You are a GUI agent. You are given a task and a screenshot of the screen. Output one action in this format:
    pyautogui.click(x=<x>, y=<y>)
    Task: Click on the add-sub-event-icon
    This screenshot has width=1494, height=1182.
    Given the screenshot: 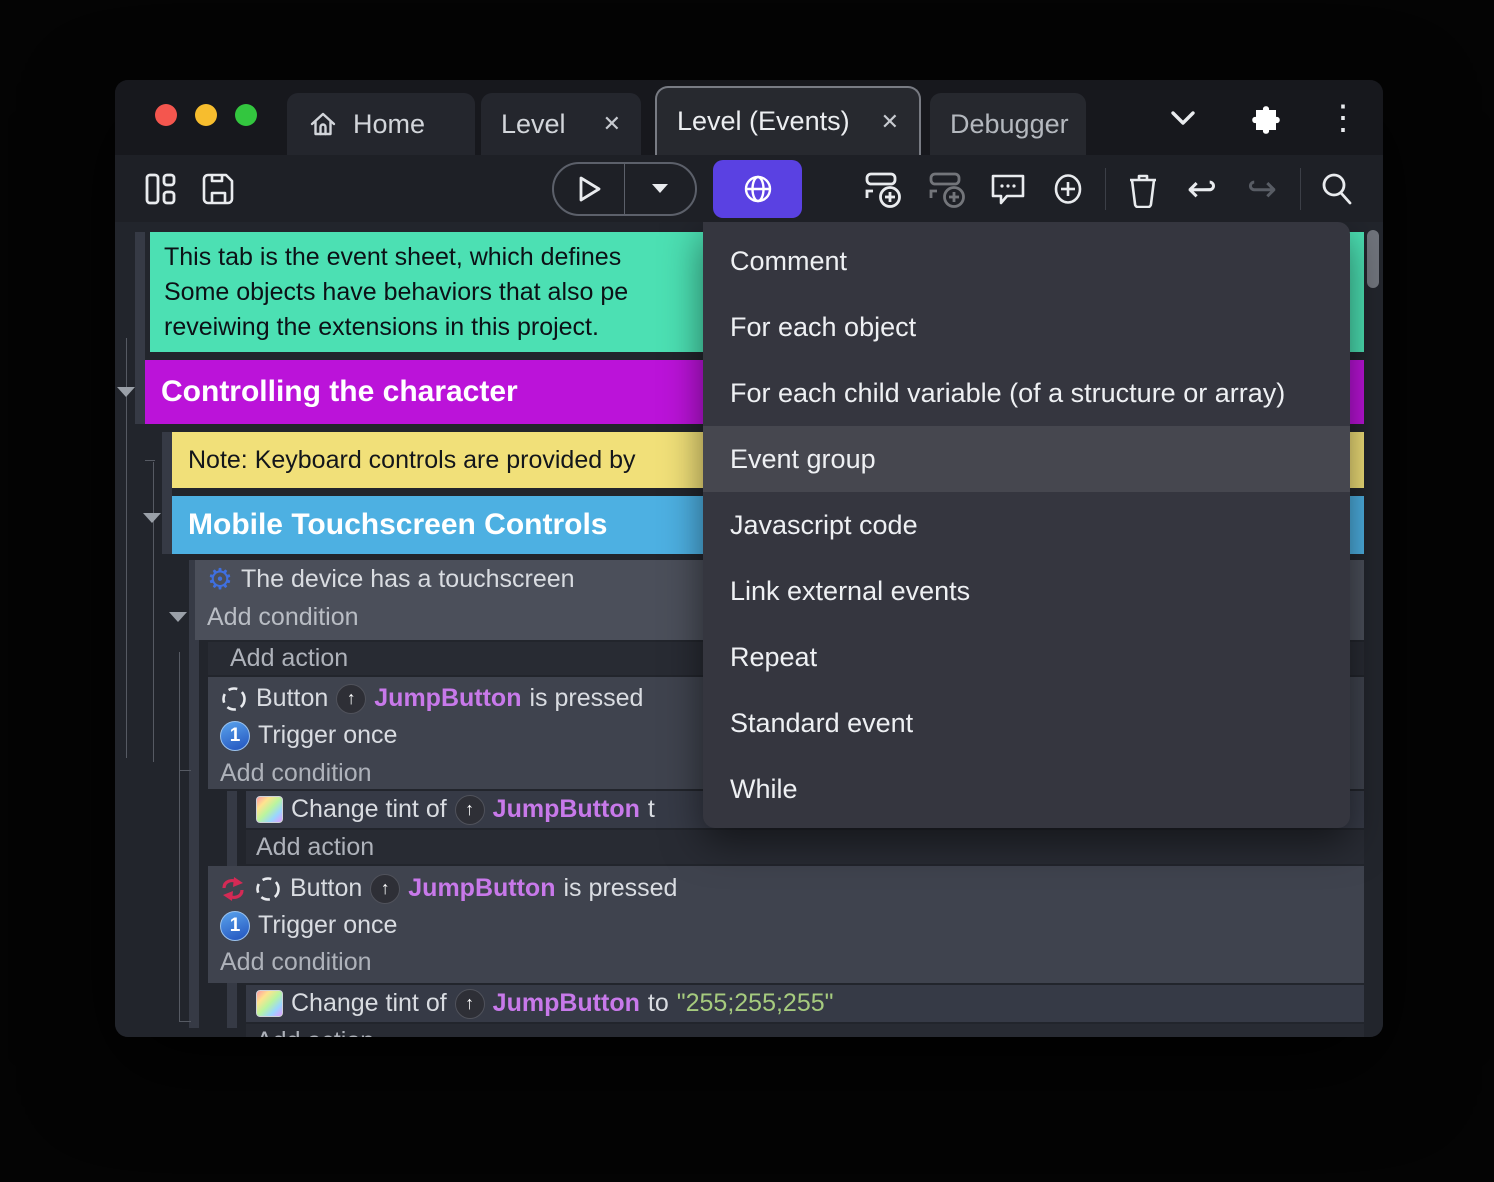 What is the action you would take?
    pyautogui.click(x=949, y=189)
    